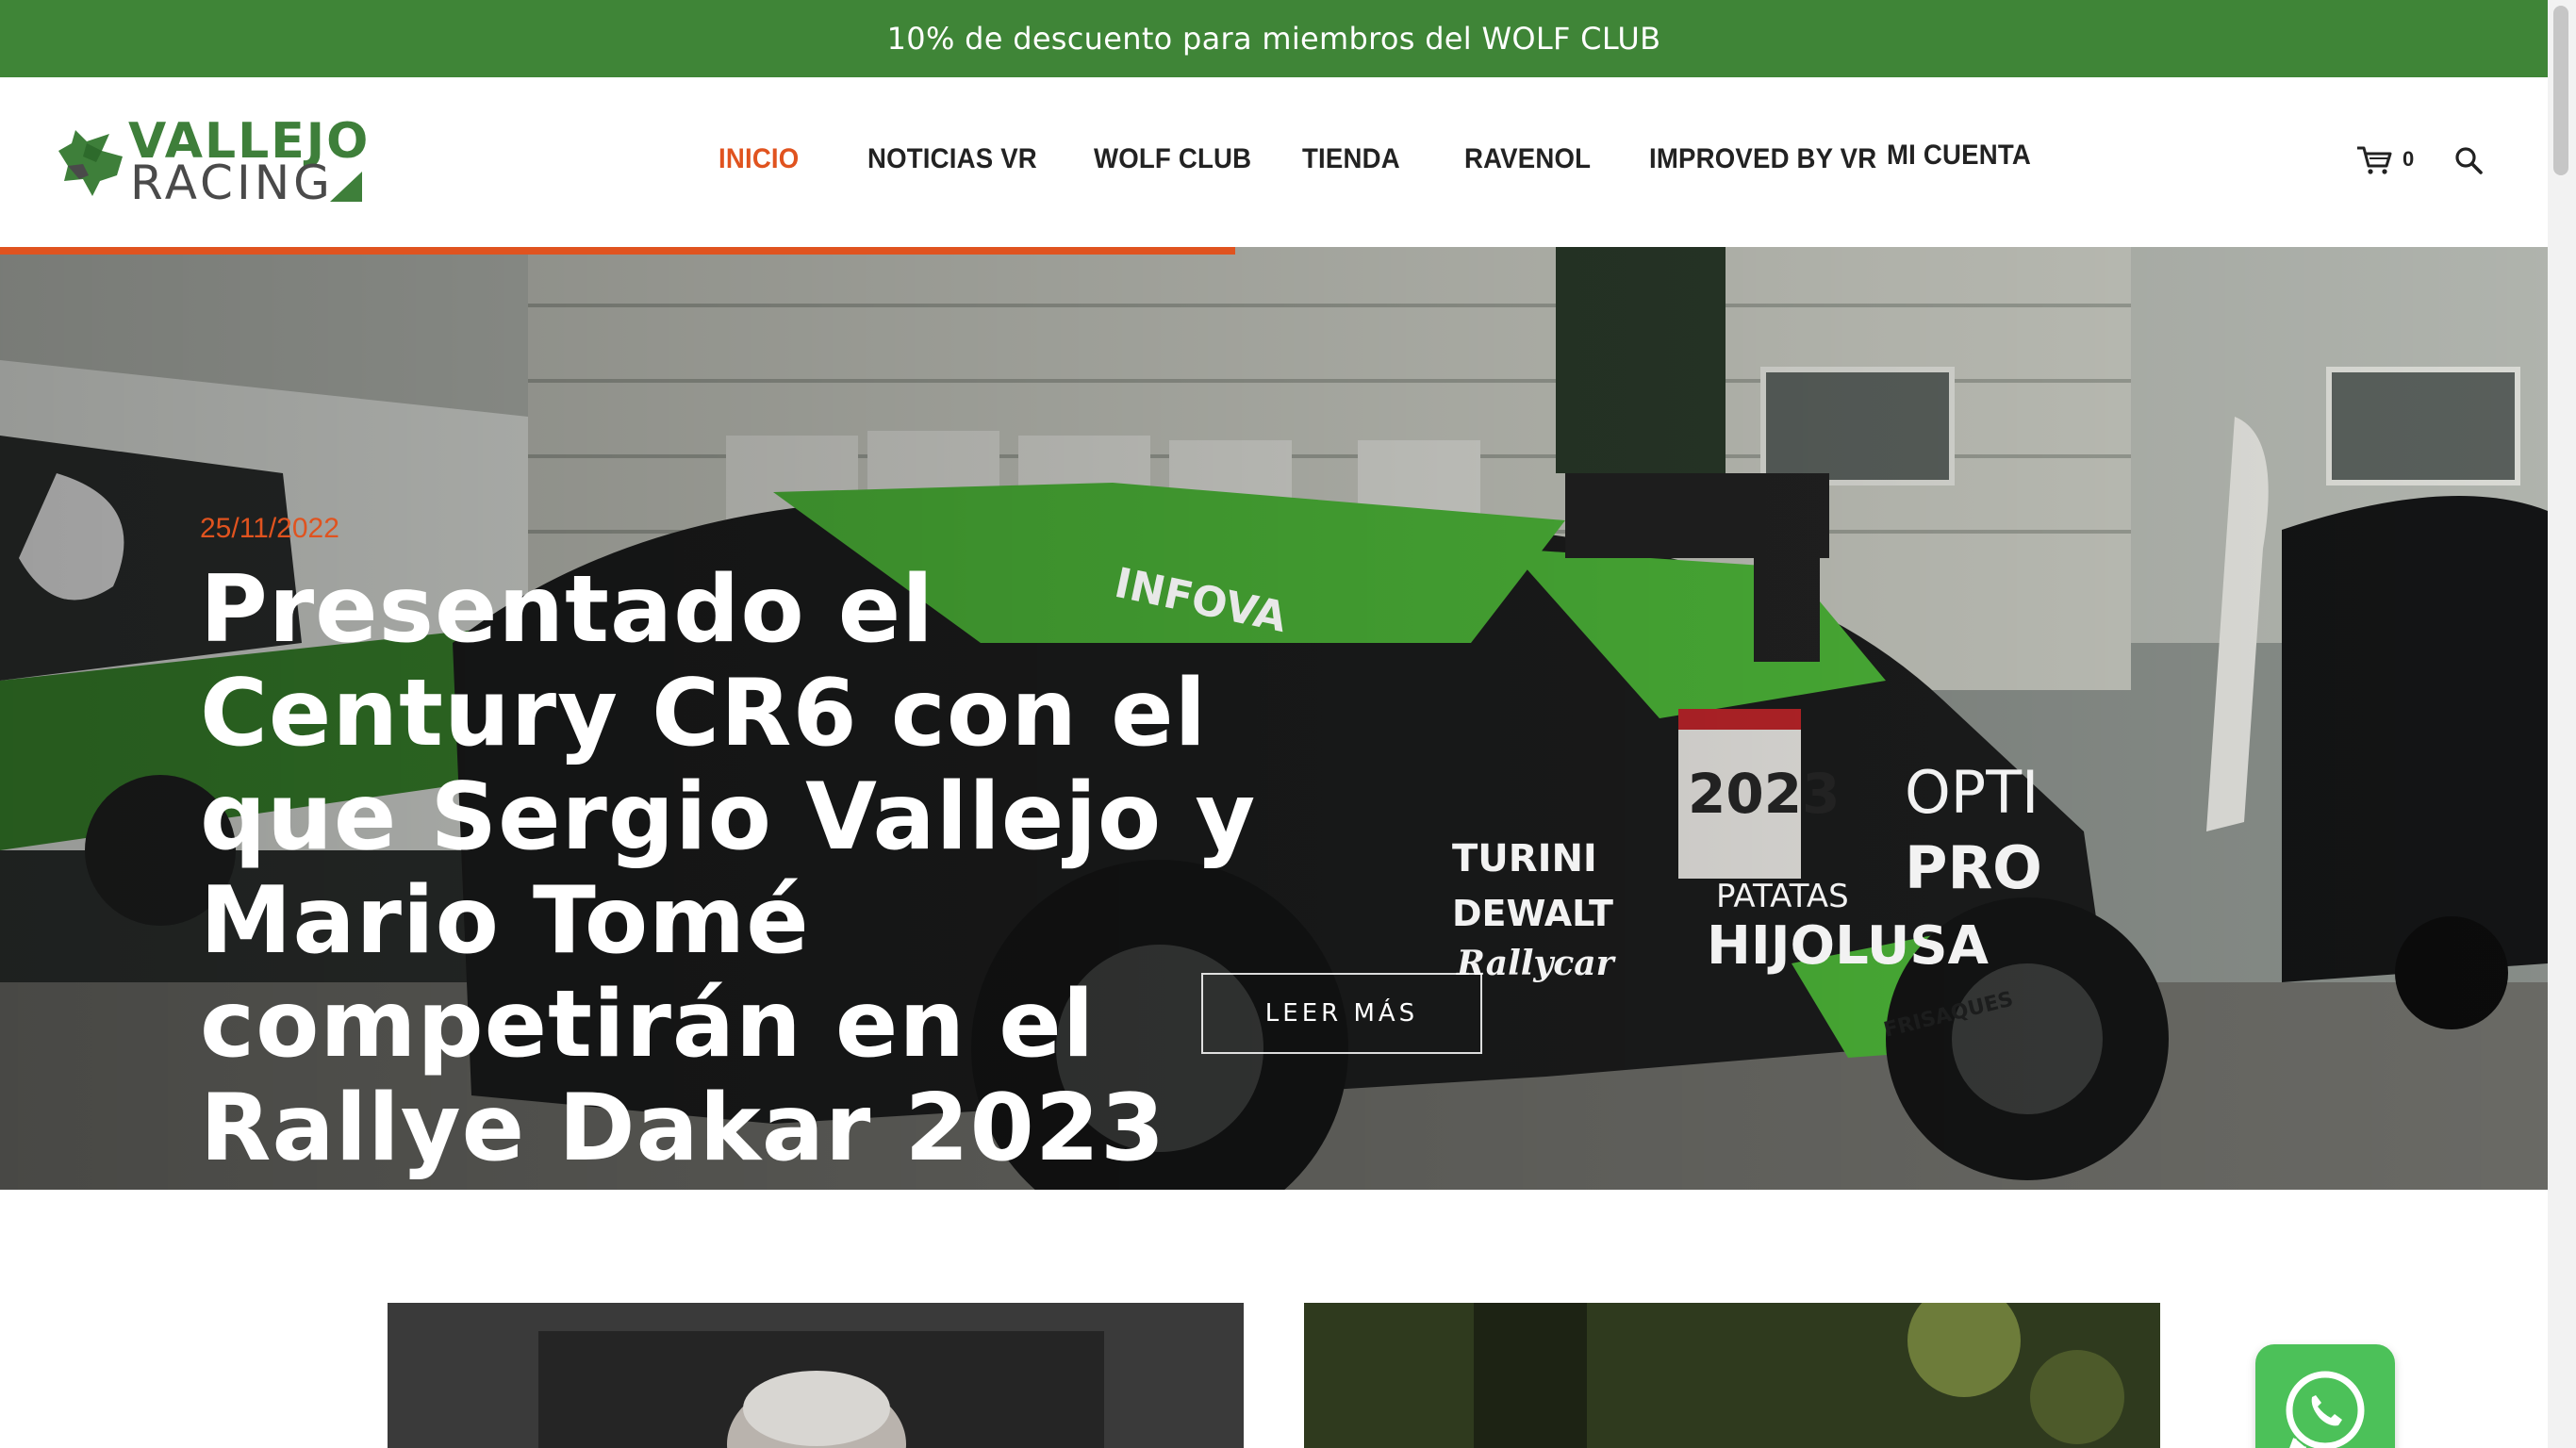  What do you see at coordinates (2562, 724) in the screenshot?
I see `page-scrollbar` at bounding box center [2562, 724].